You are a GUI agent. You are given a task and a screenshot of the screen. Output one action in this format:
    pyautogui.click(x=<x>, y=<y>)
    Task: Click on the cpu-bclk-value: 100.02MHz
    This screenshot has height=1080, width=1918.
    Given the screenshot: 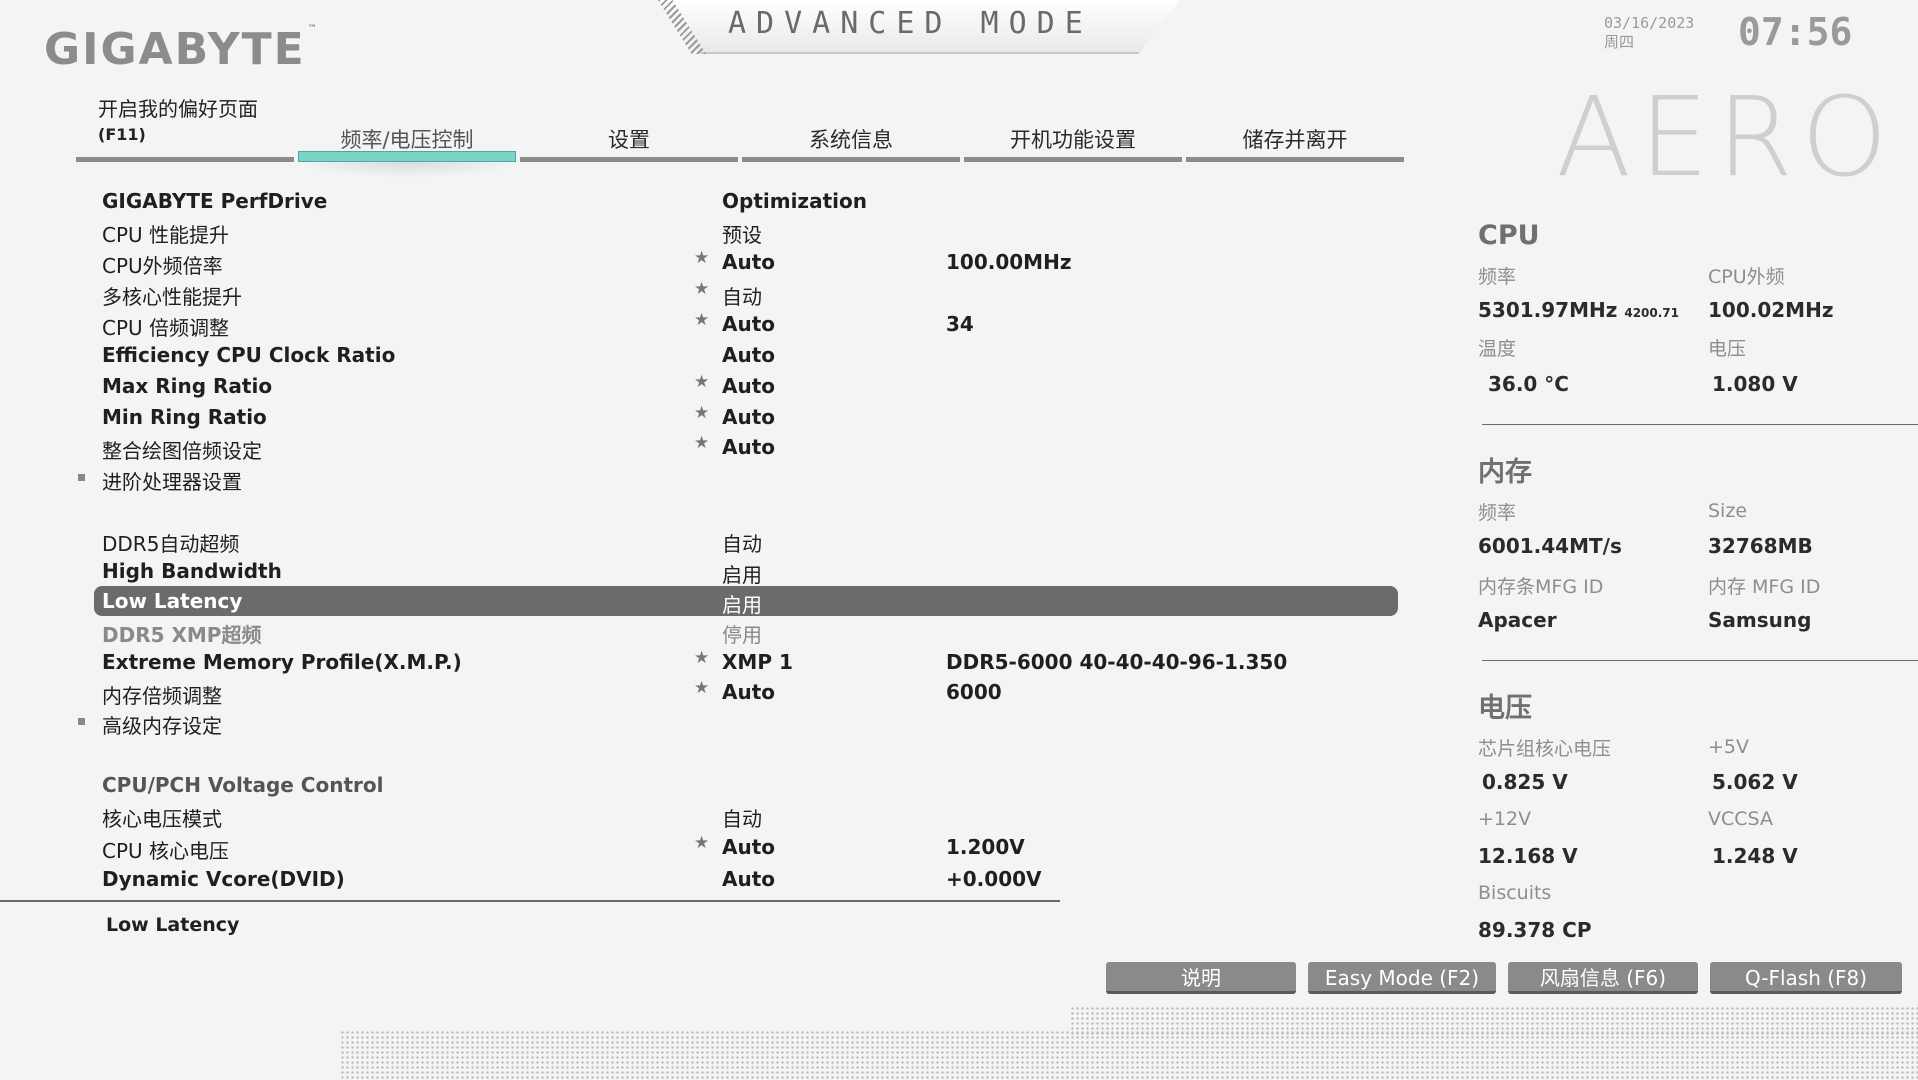 What is the action you would take?
    pyautogui.click(x=1771, y=310)
    